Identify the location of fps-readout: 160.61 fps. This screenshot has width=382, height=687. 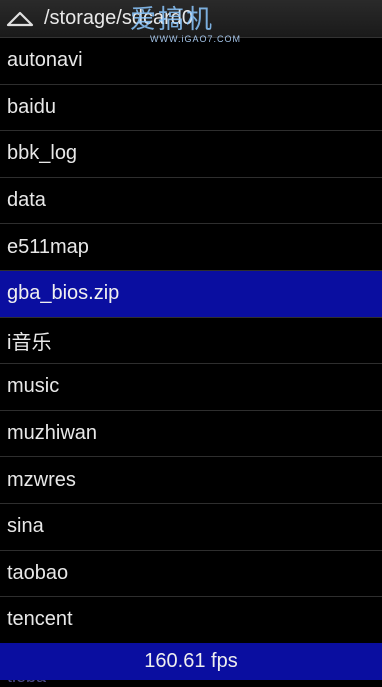
(191, 661).